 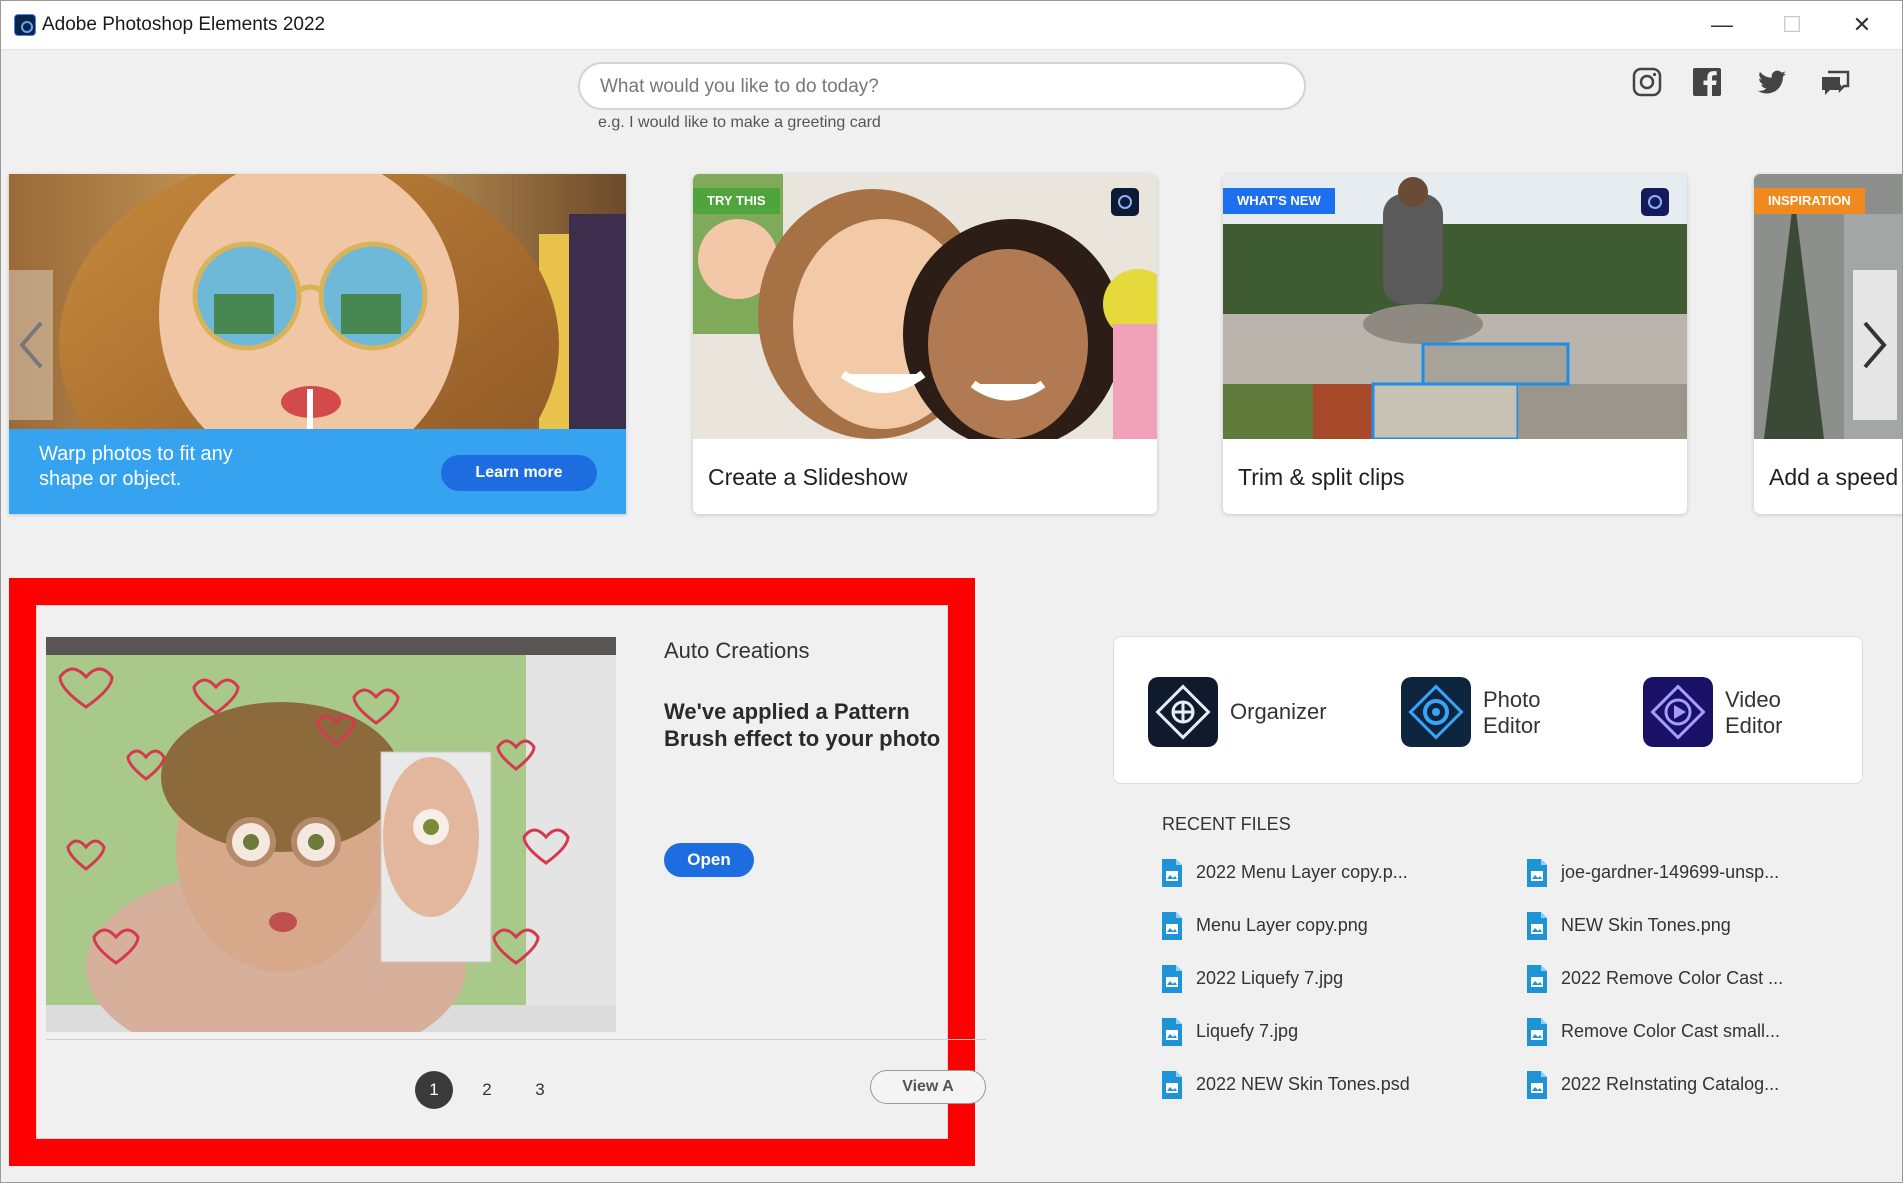 I want to click on card-label: Trim & split clips, so click(x=1321, y=477).